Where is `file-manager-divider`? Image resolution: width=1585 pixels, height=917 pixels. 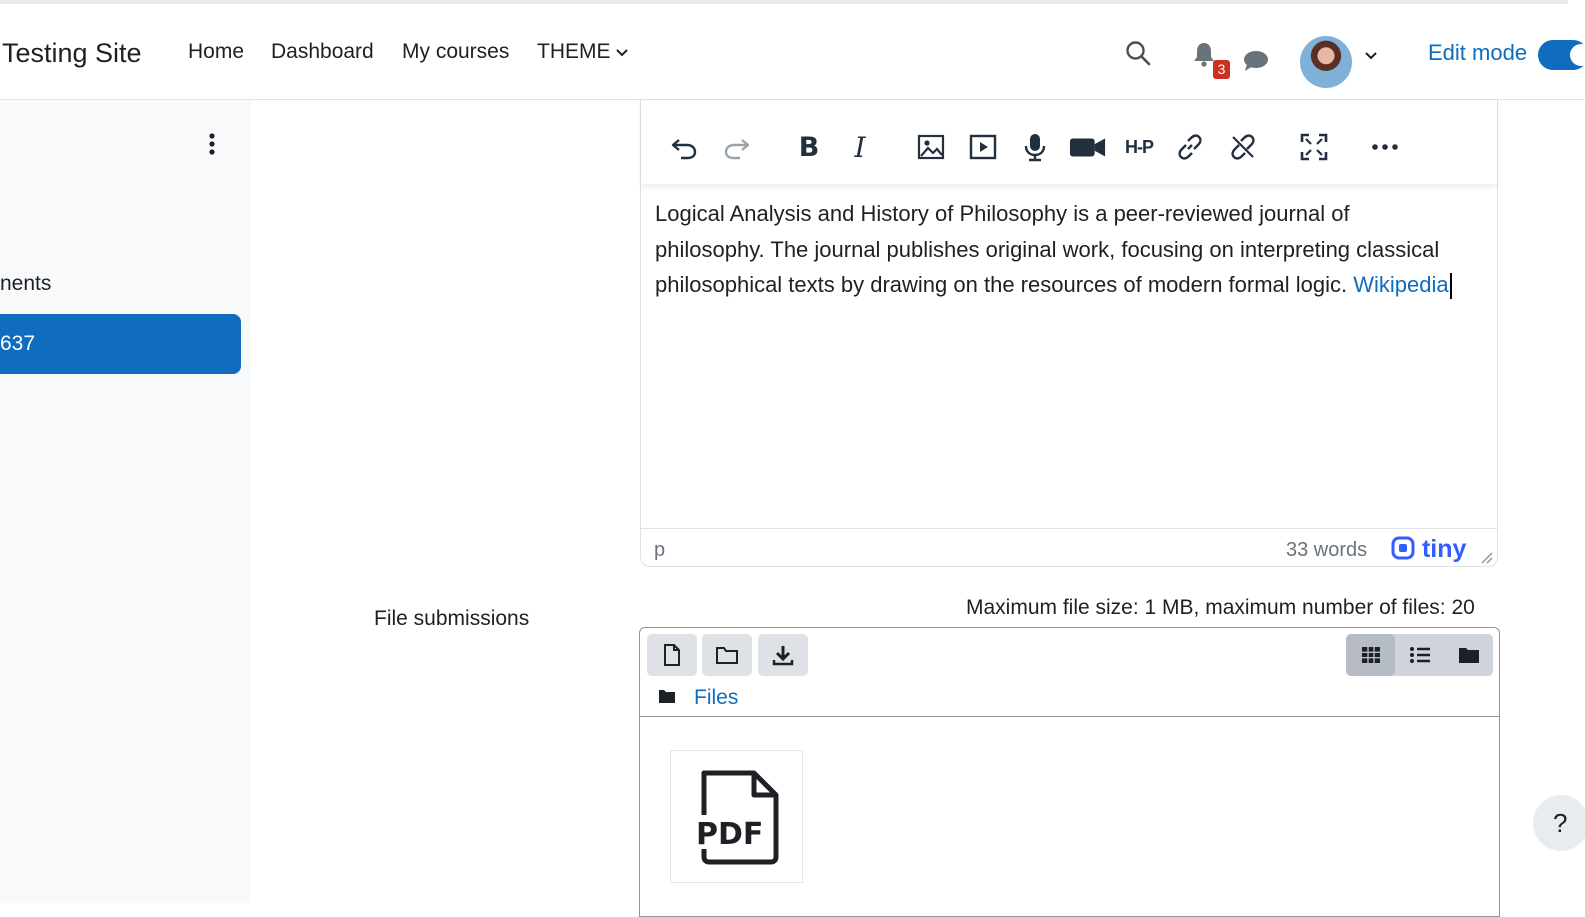
file-manager-divider is located at coordinates (1069, 716).